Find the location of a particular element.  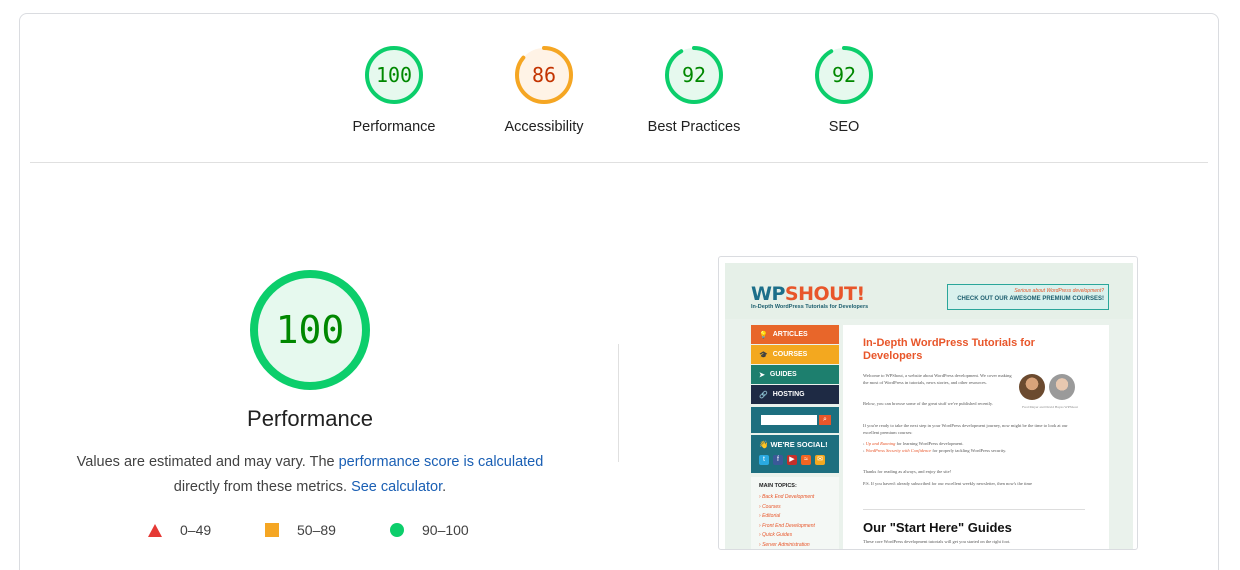

social-box: 👋 WE'RE SOCIAL! t f ▶ ≈ ✉ is located at coordinates (795, 454).